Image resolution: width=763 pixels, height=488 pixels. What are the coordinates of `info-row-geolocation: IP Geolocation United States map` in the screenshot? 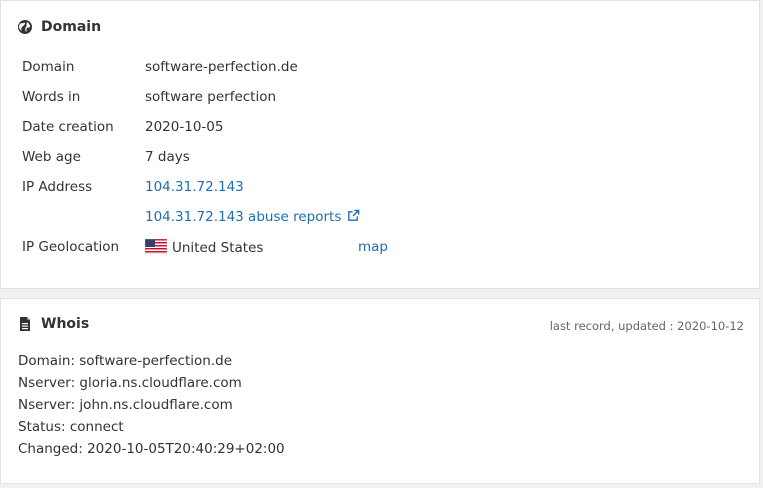 It's located at (372, 254).